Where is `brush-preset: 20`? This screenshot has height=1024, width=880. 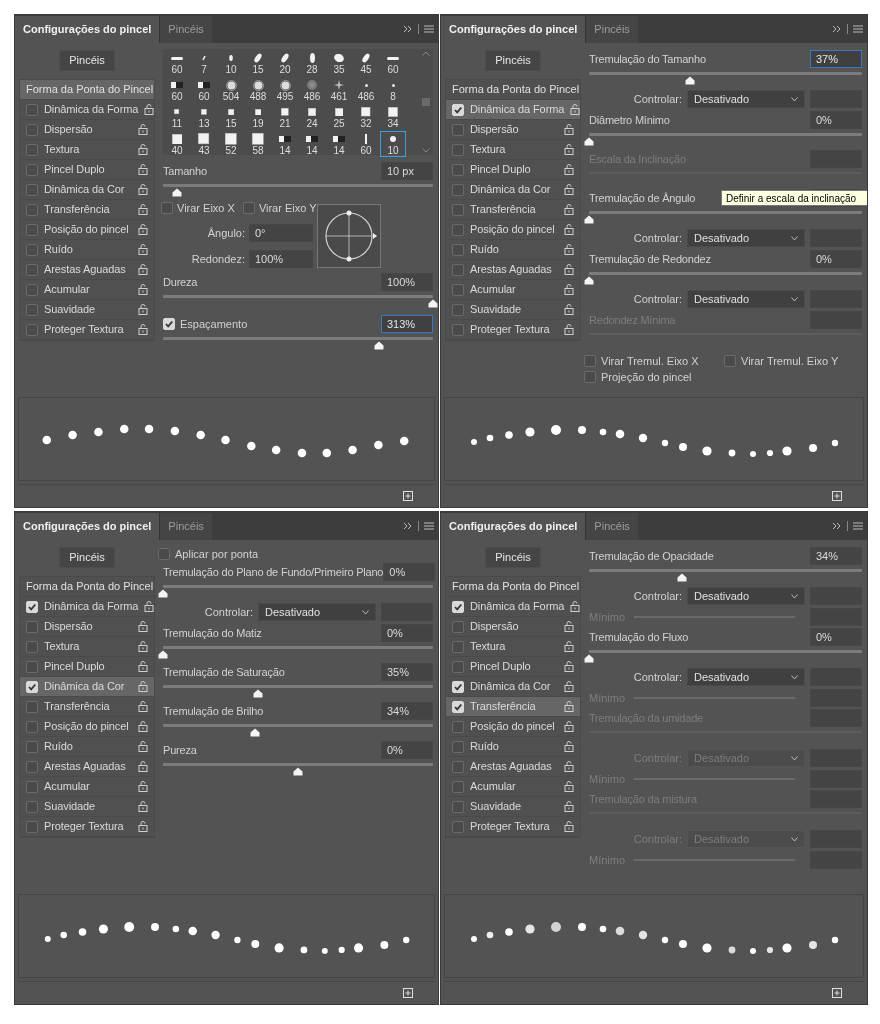 brush-preset: 20 is located at coordinates (285, 63).